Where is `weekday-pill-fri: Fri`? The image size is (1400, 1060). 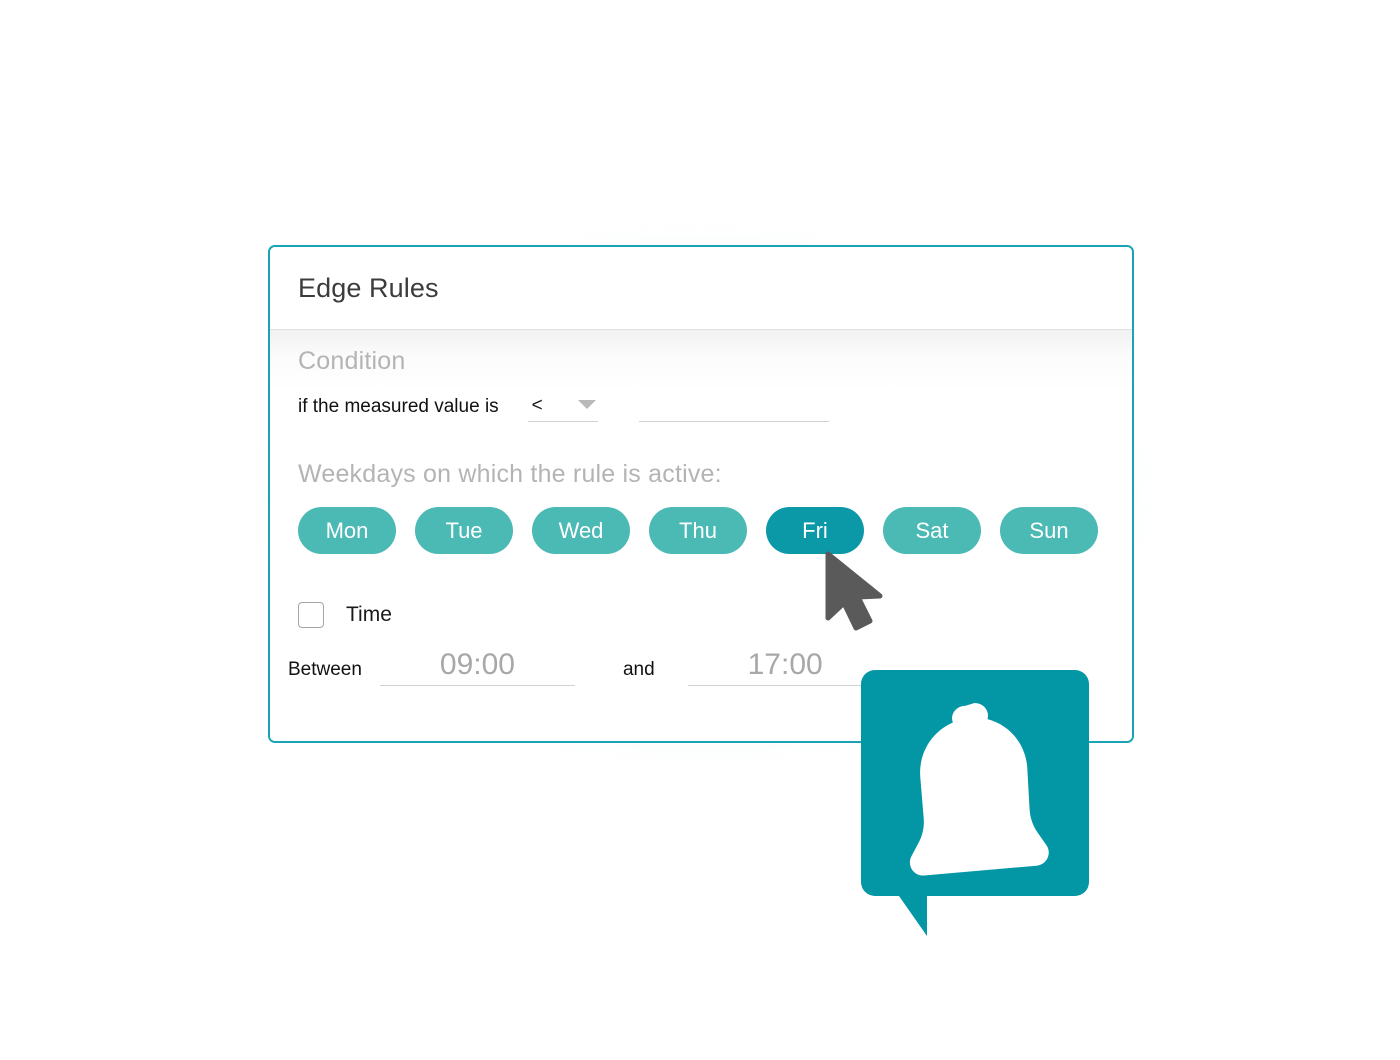
weekday-pill-fri: Fri is located at coordinates (815, 530).